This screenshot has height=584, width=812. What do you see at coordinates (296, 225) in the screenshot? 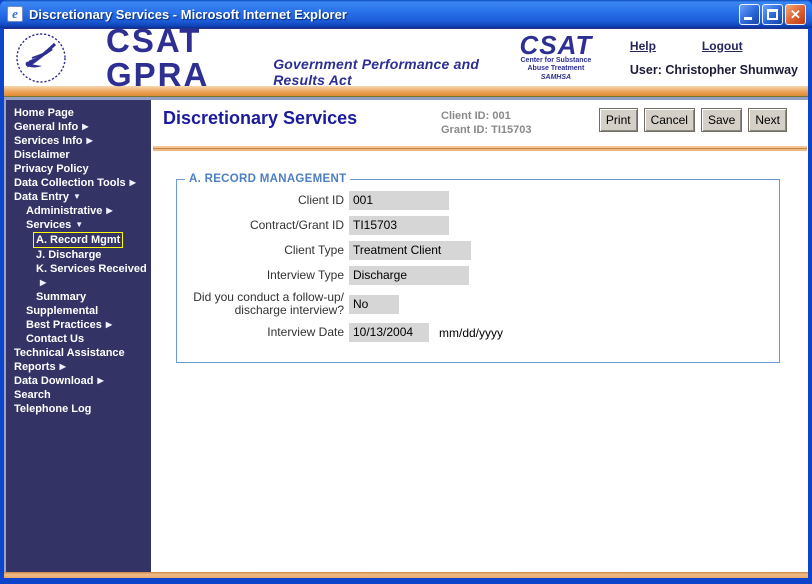
I see `field-label: Contract/Grant ID` at bounding box center [296, 225].